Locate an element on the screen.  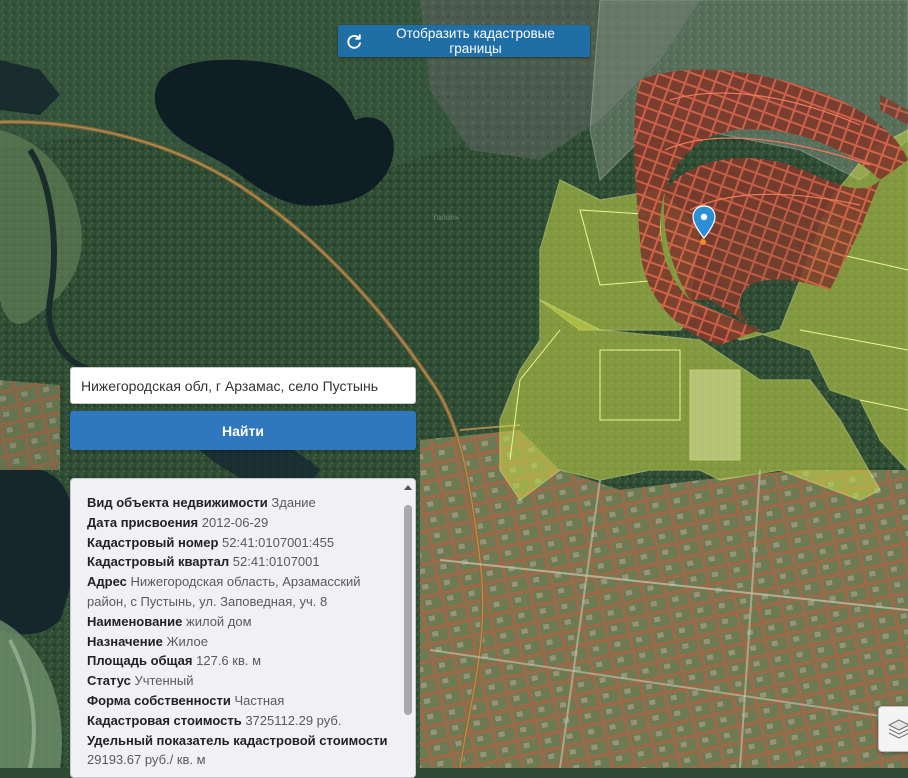
address-search-input is located at coordinates (243, 385).